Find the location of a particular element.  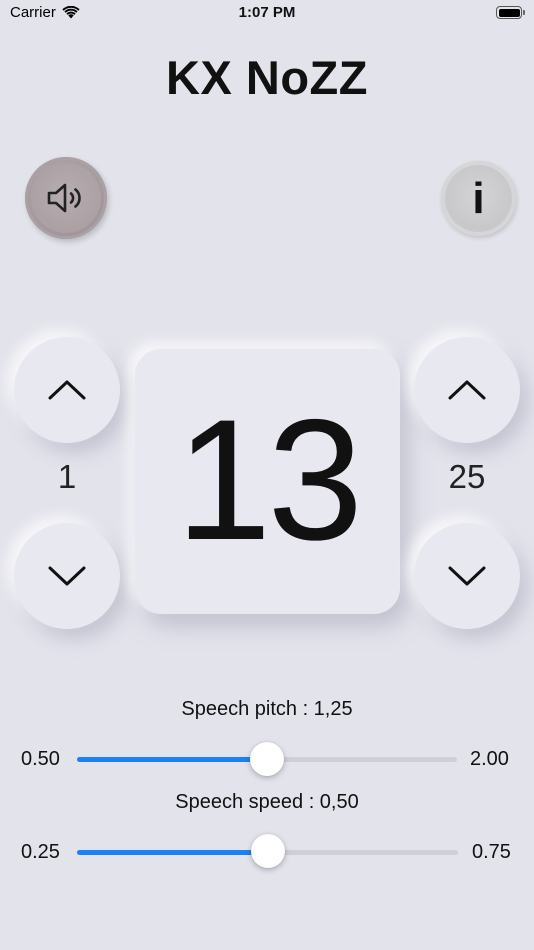

info-icon: i is located at coordinates (478, 198).